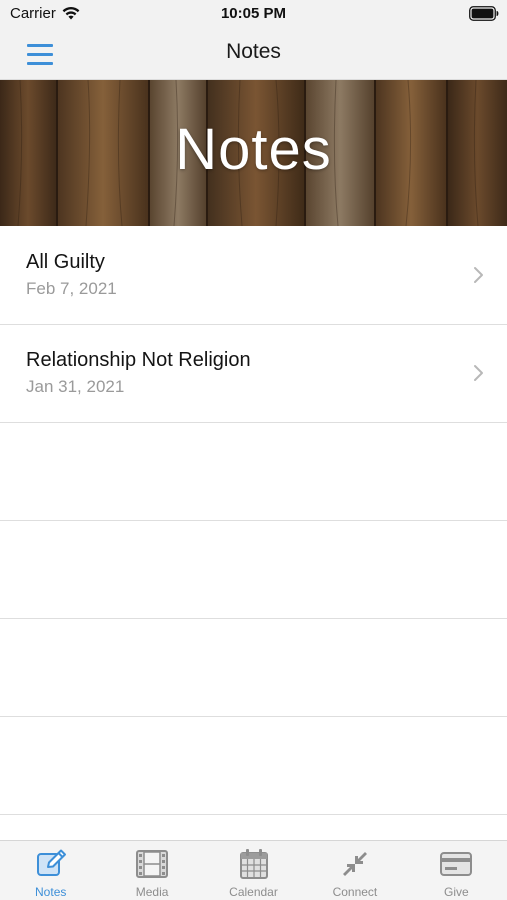 Image resolution: width=507 pixels, height=900 pixels. I want to click on note-title: All Guilty, so click(65, 262).